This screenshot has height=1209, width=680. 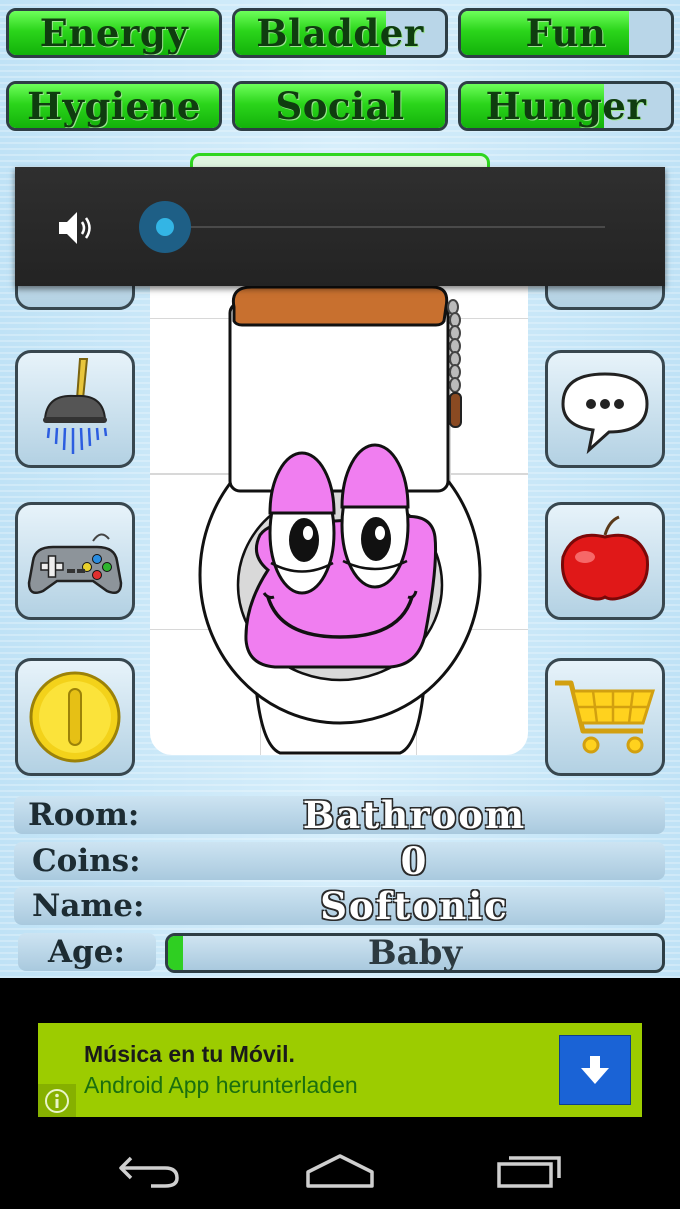 What do you see at coordinates (302, 523) in the screenshot?
I see `character-eye-left` at bounding box center [302, 523].